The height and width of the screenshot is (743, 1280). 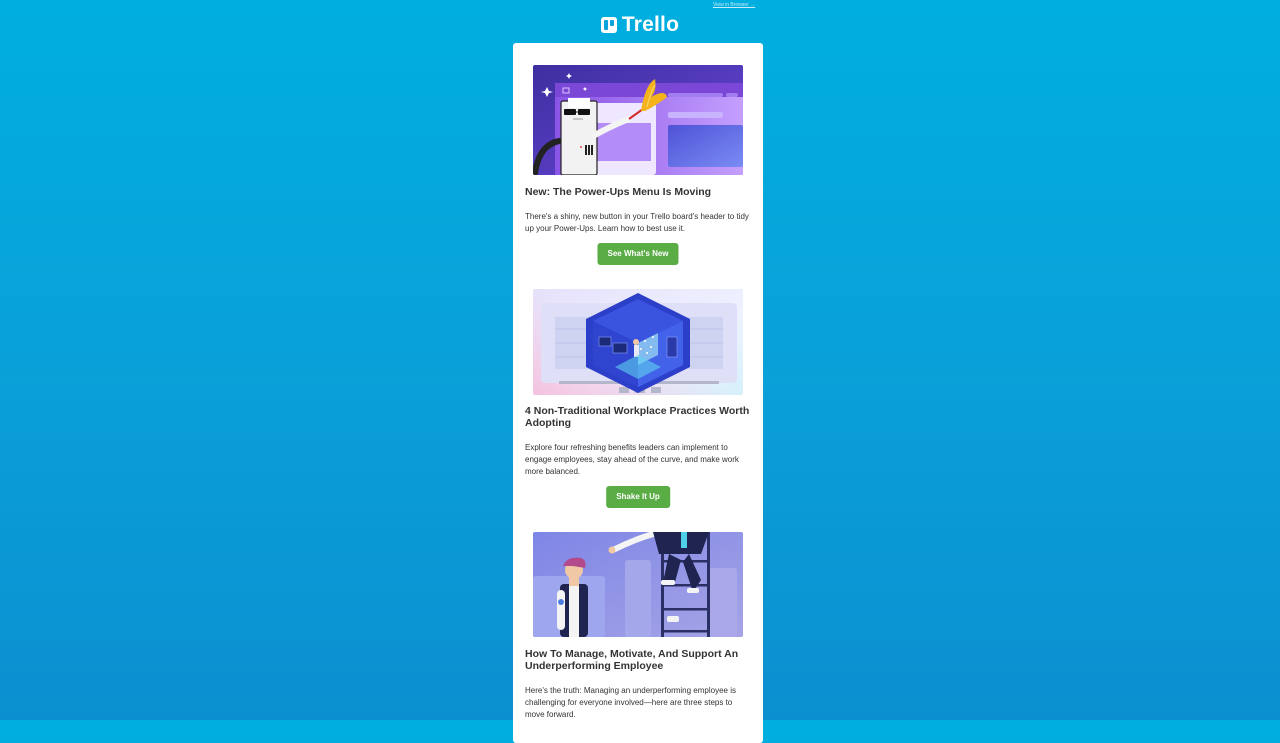 What do you see at coordinates (638, 584) in the screenshot?
I see `ladder-illustration` at bounding box center [638, 584].